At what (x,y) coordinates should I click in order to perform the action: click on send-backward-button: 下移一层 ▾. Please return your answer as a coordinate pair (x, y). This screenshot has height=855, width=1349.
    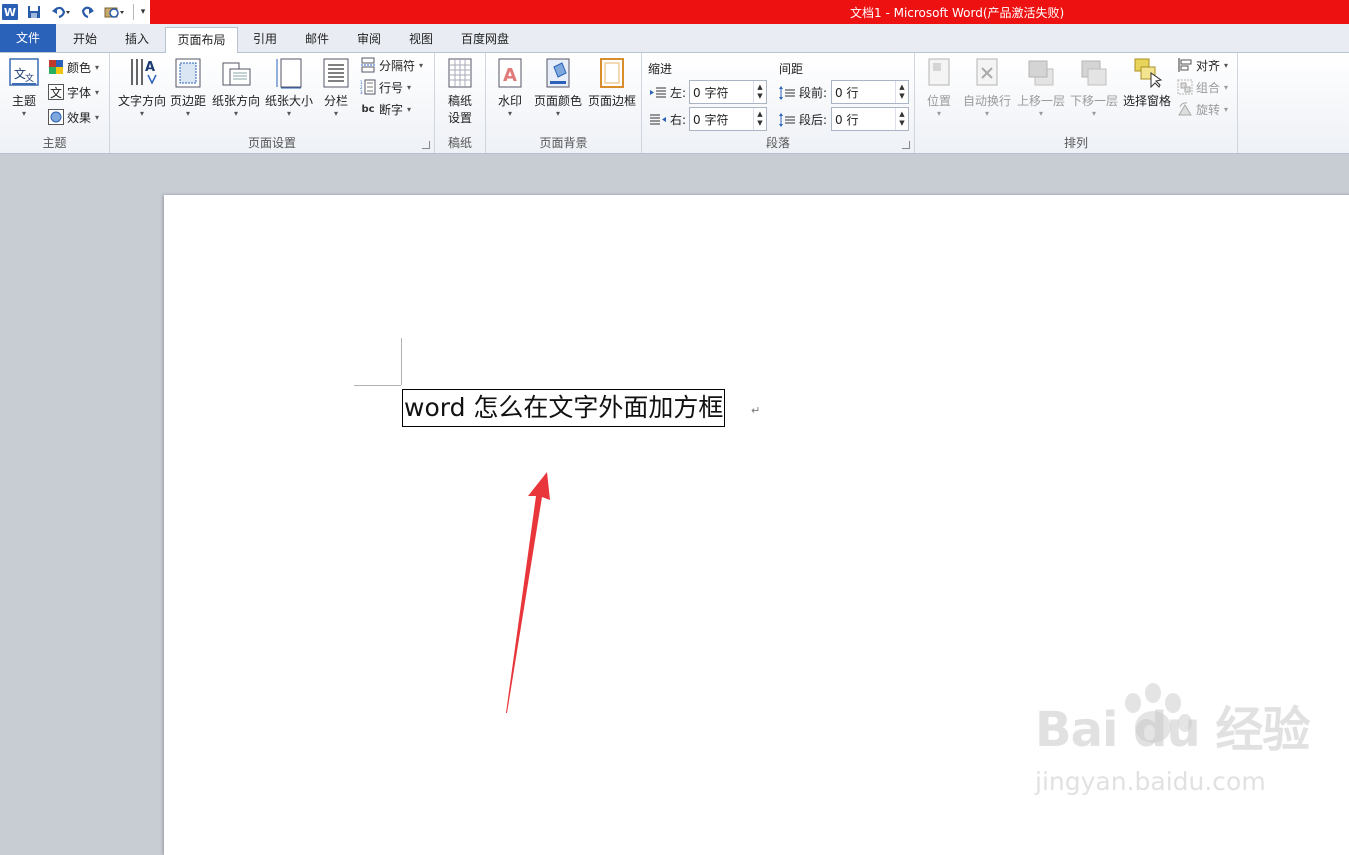
    Looking at the image, I should click on (1094, 88).